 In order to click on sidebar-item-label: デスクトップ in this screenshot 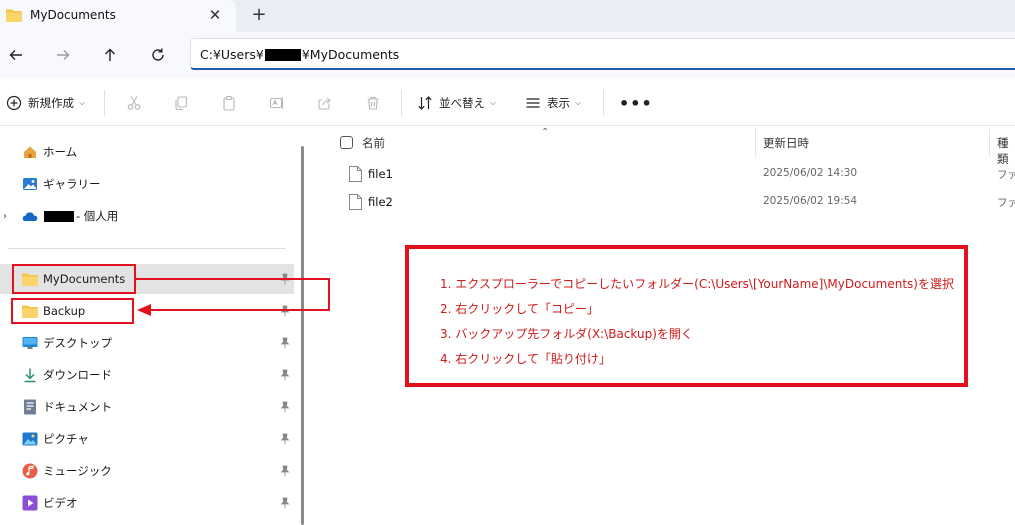, I will do `click(77, 343)`.